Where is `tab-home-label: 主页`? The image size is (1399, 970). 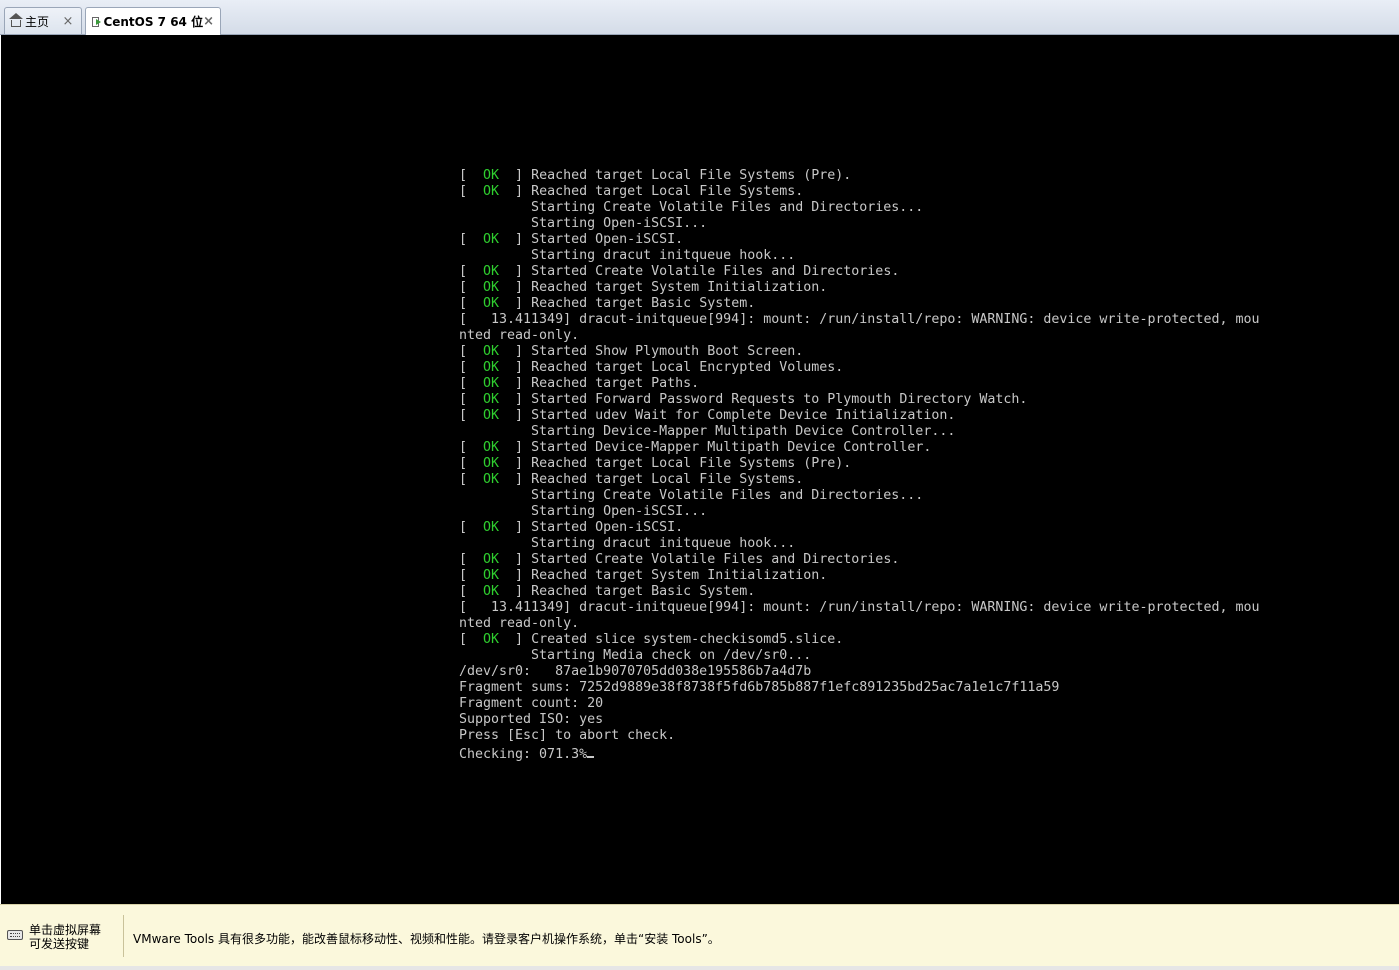 tab-home-label: 主页 is located at coordinates (37, 21).